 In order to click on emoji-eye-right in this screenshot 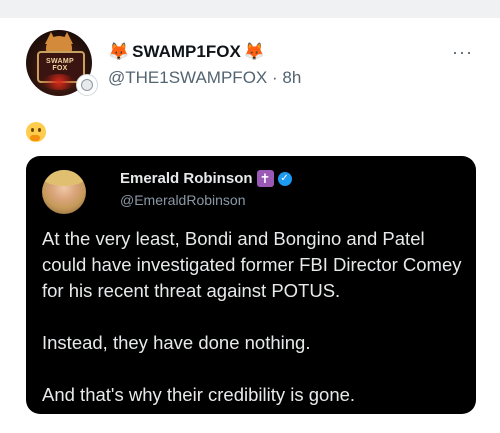, I will do `click(39, 130)`.